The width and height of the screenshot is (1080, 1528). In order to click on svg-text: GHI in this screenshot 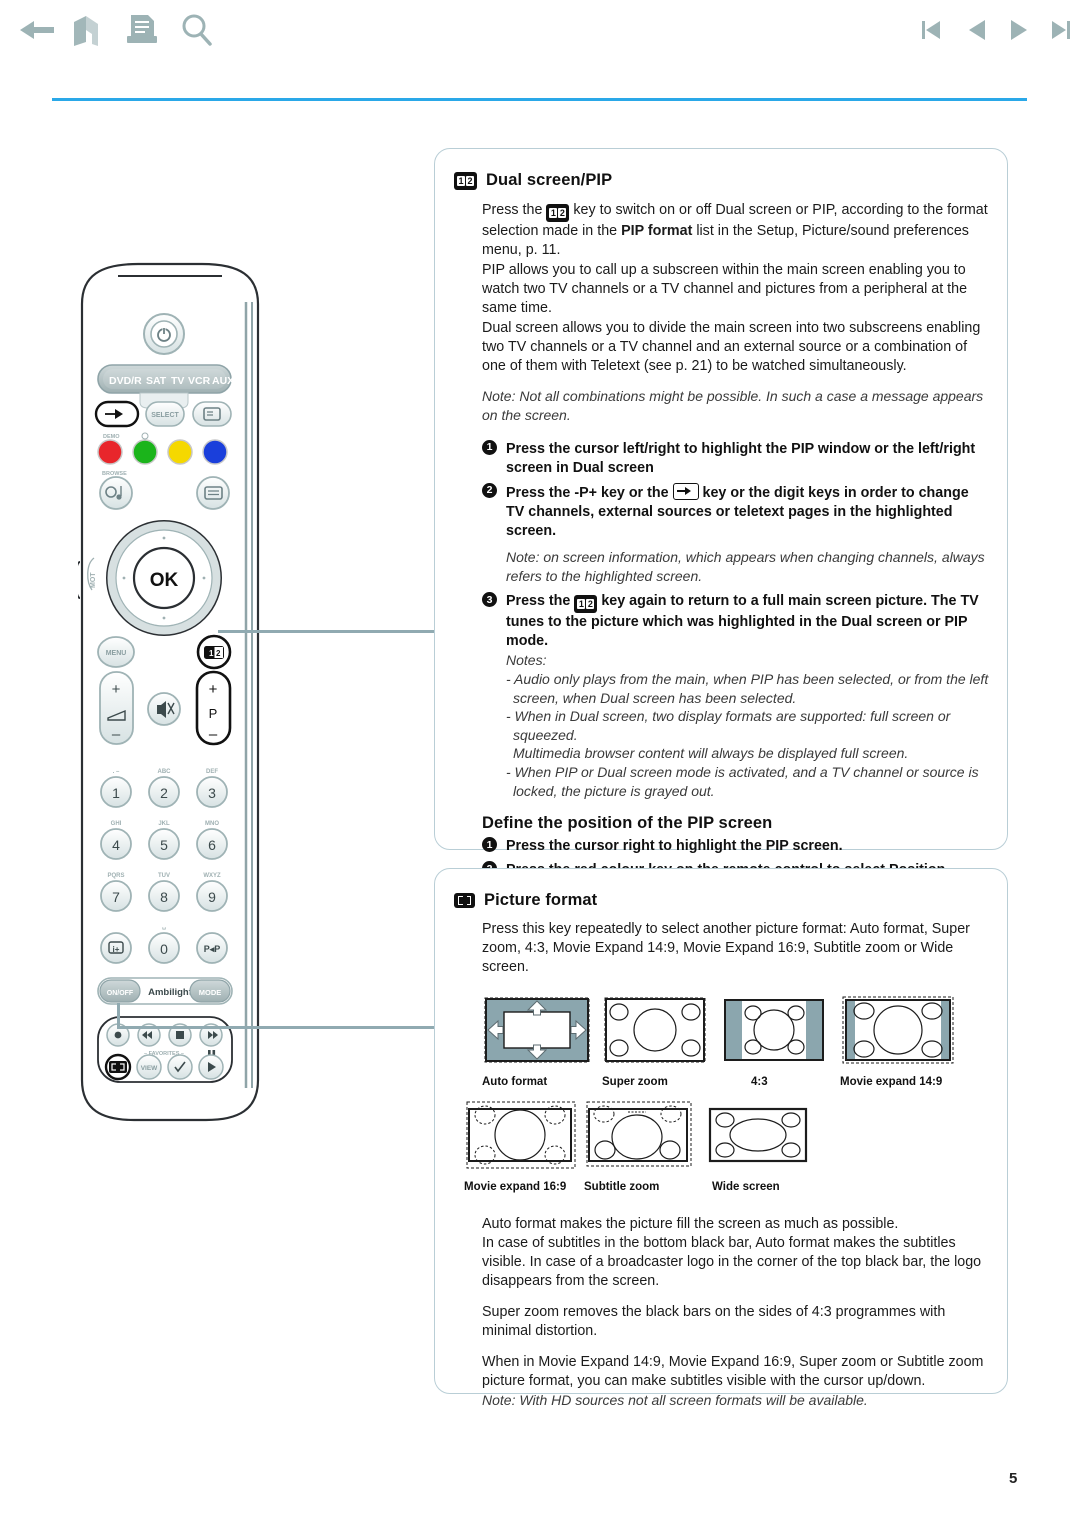, I will do `click(116, 824)`.